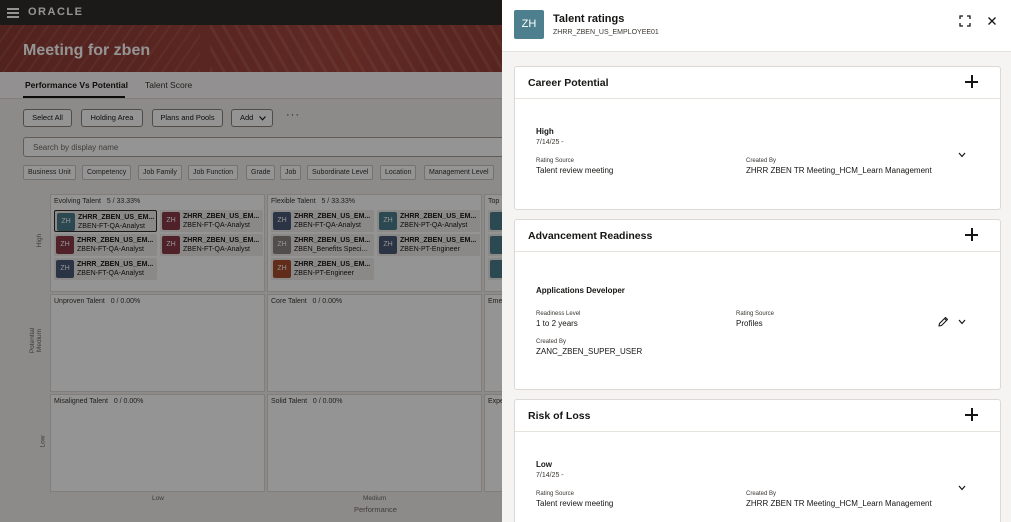 This screenshot has width=1011, height=522. Describe the element at coordinates (749, 323) in the screenshot. I see `rating-source-value: Profiles` at that location.